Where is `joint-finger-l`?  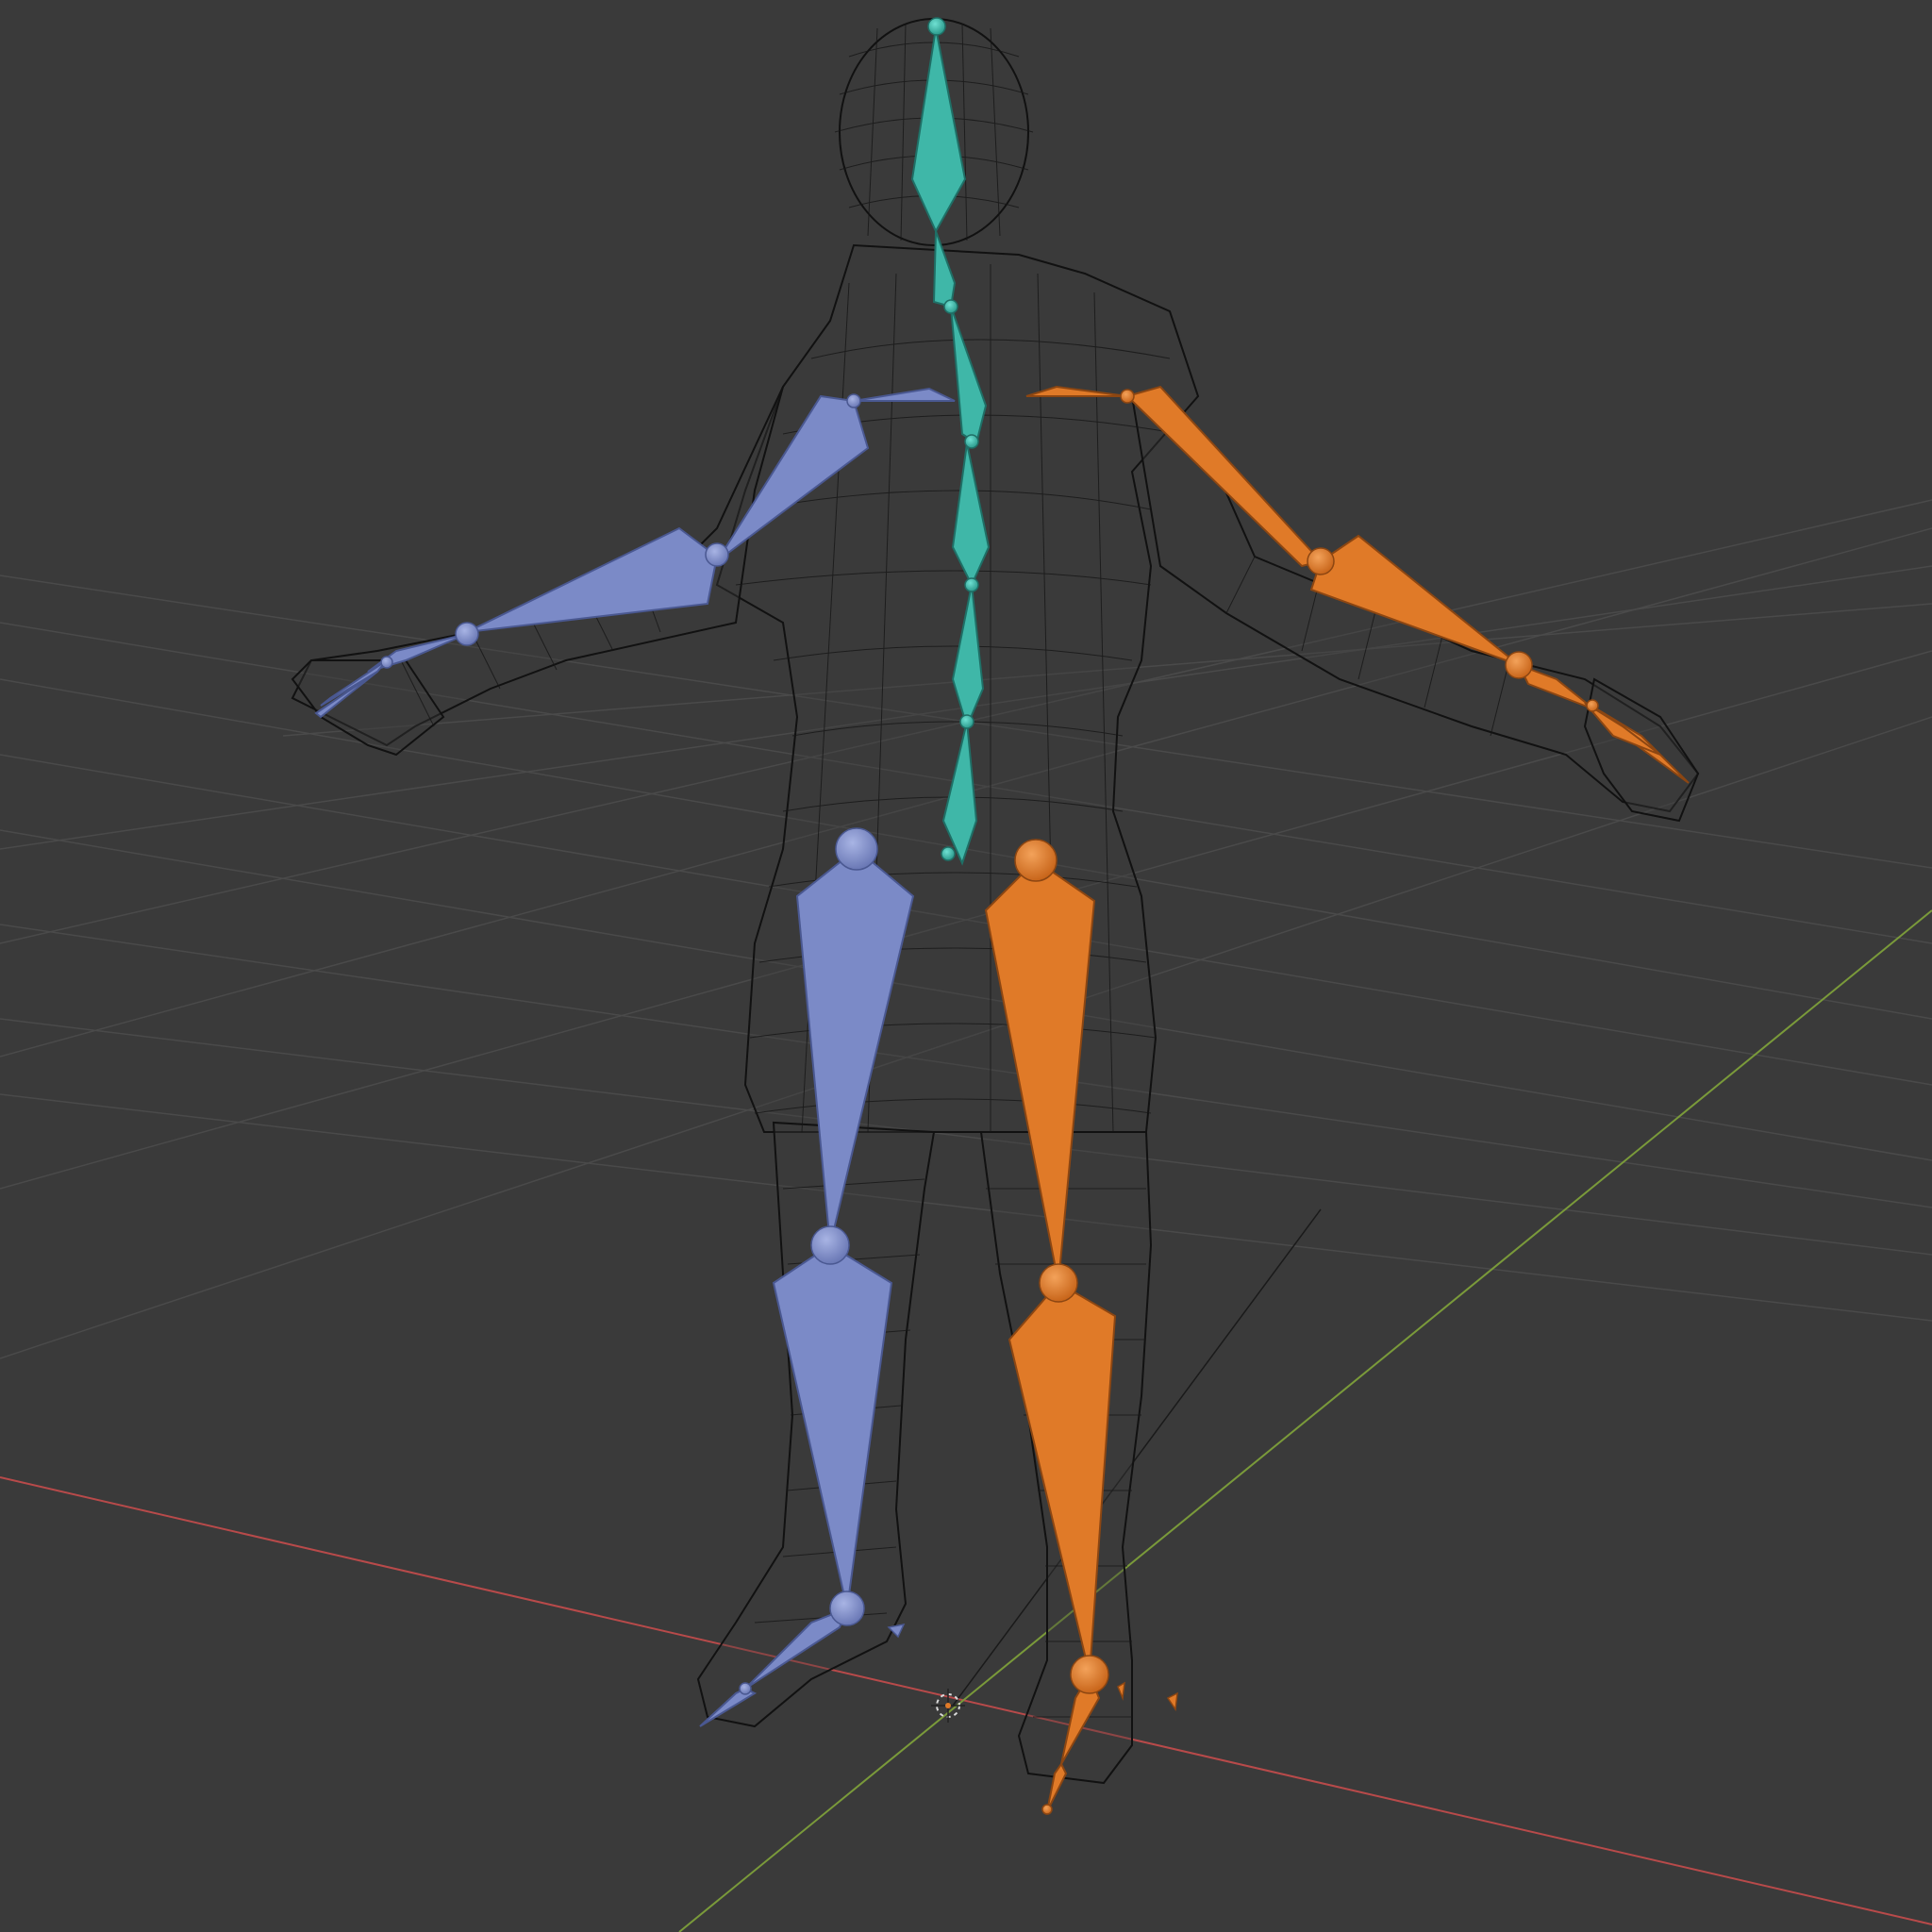
joint-finger-l is located at coordinates (386, 663).